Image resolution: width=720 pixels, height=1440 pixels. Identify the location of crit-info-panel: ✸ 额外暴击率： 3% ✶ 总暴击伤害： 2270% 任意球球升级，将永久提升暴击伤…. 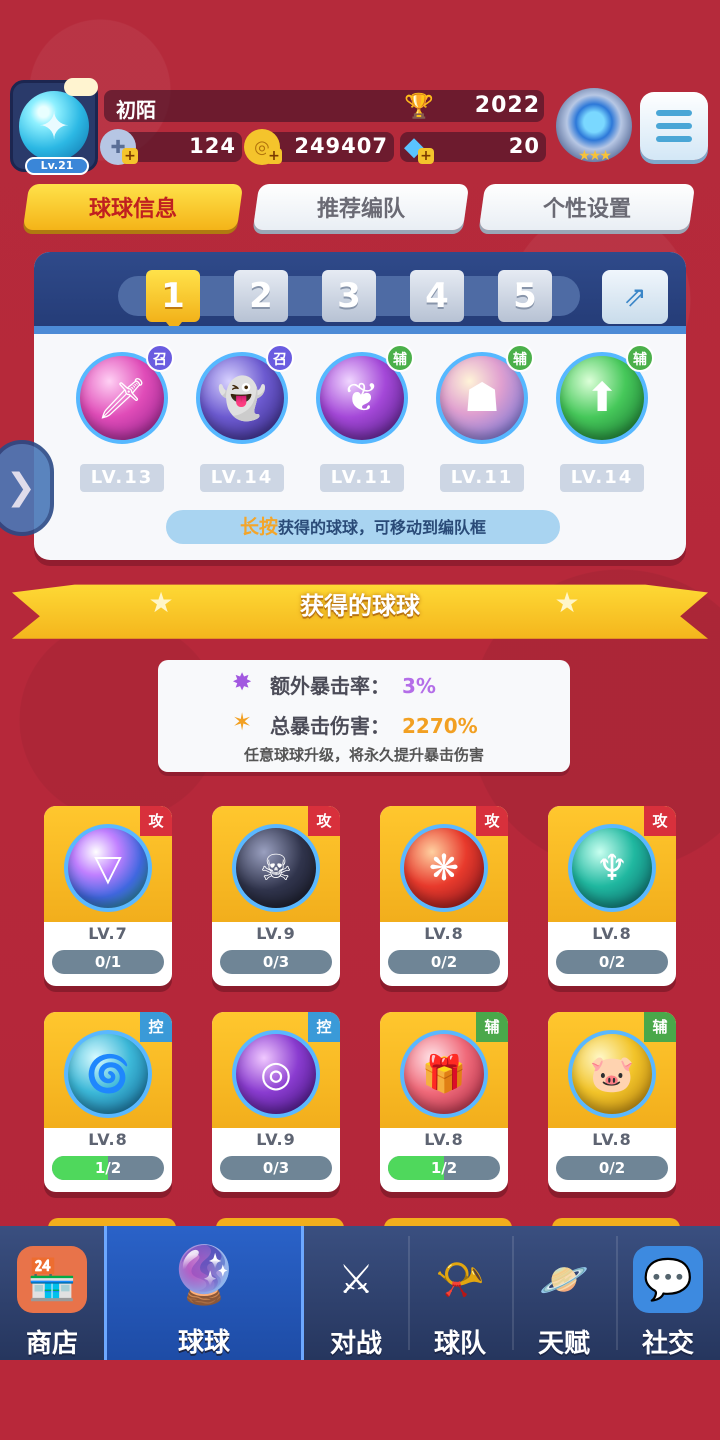
(364, 716).